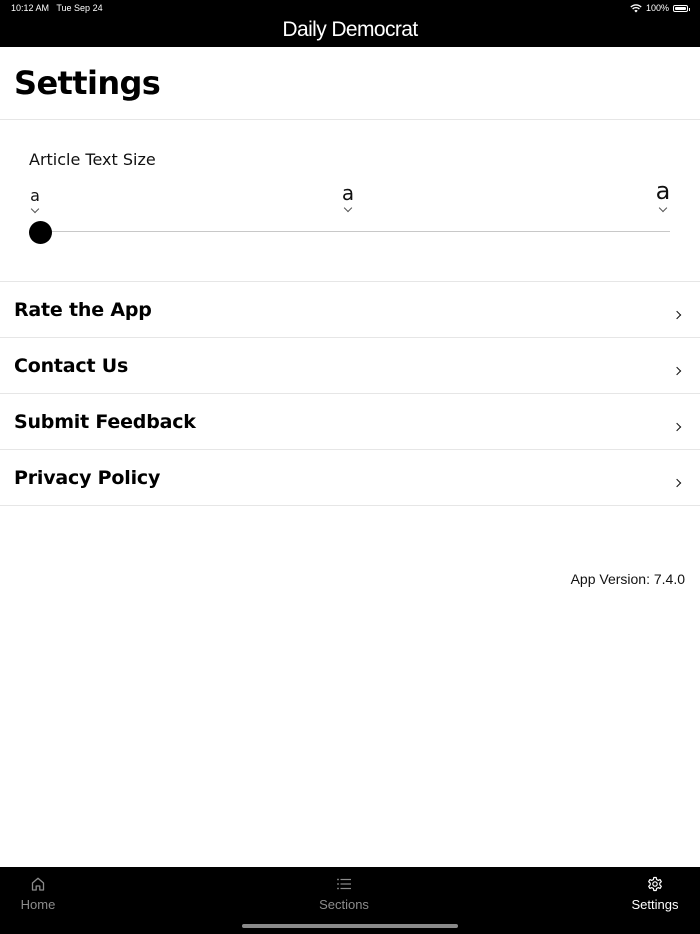 This screenshot has height=934, width=700. I want to click on gear-icon, so click(655, 884).